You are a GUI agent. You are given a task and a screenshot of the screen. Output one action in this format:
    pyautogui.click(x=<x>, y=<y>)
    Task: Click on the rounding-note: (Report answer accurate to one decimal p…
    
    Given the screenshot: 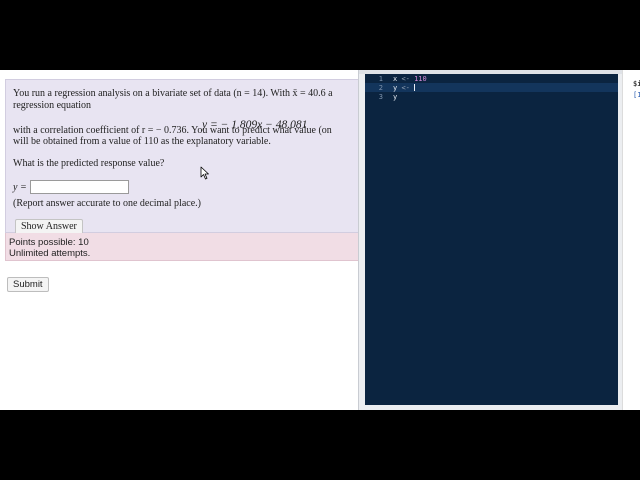 What is the action you would take?
    pyautogui.click(x=107, y=203)
    